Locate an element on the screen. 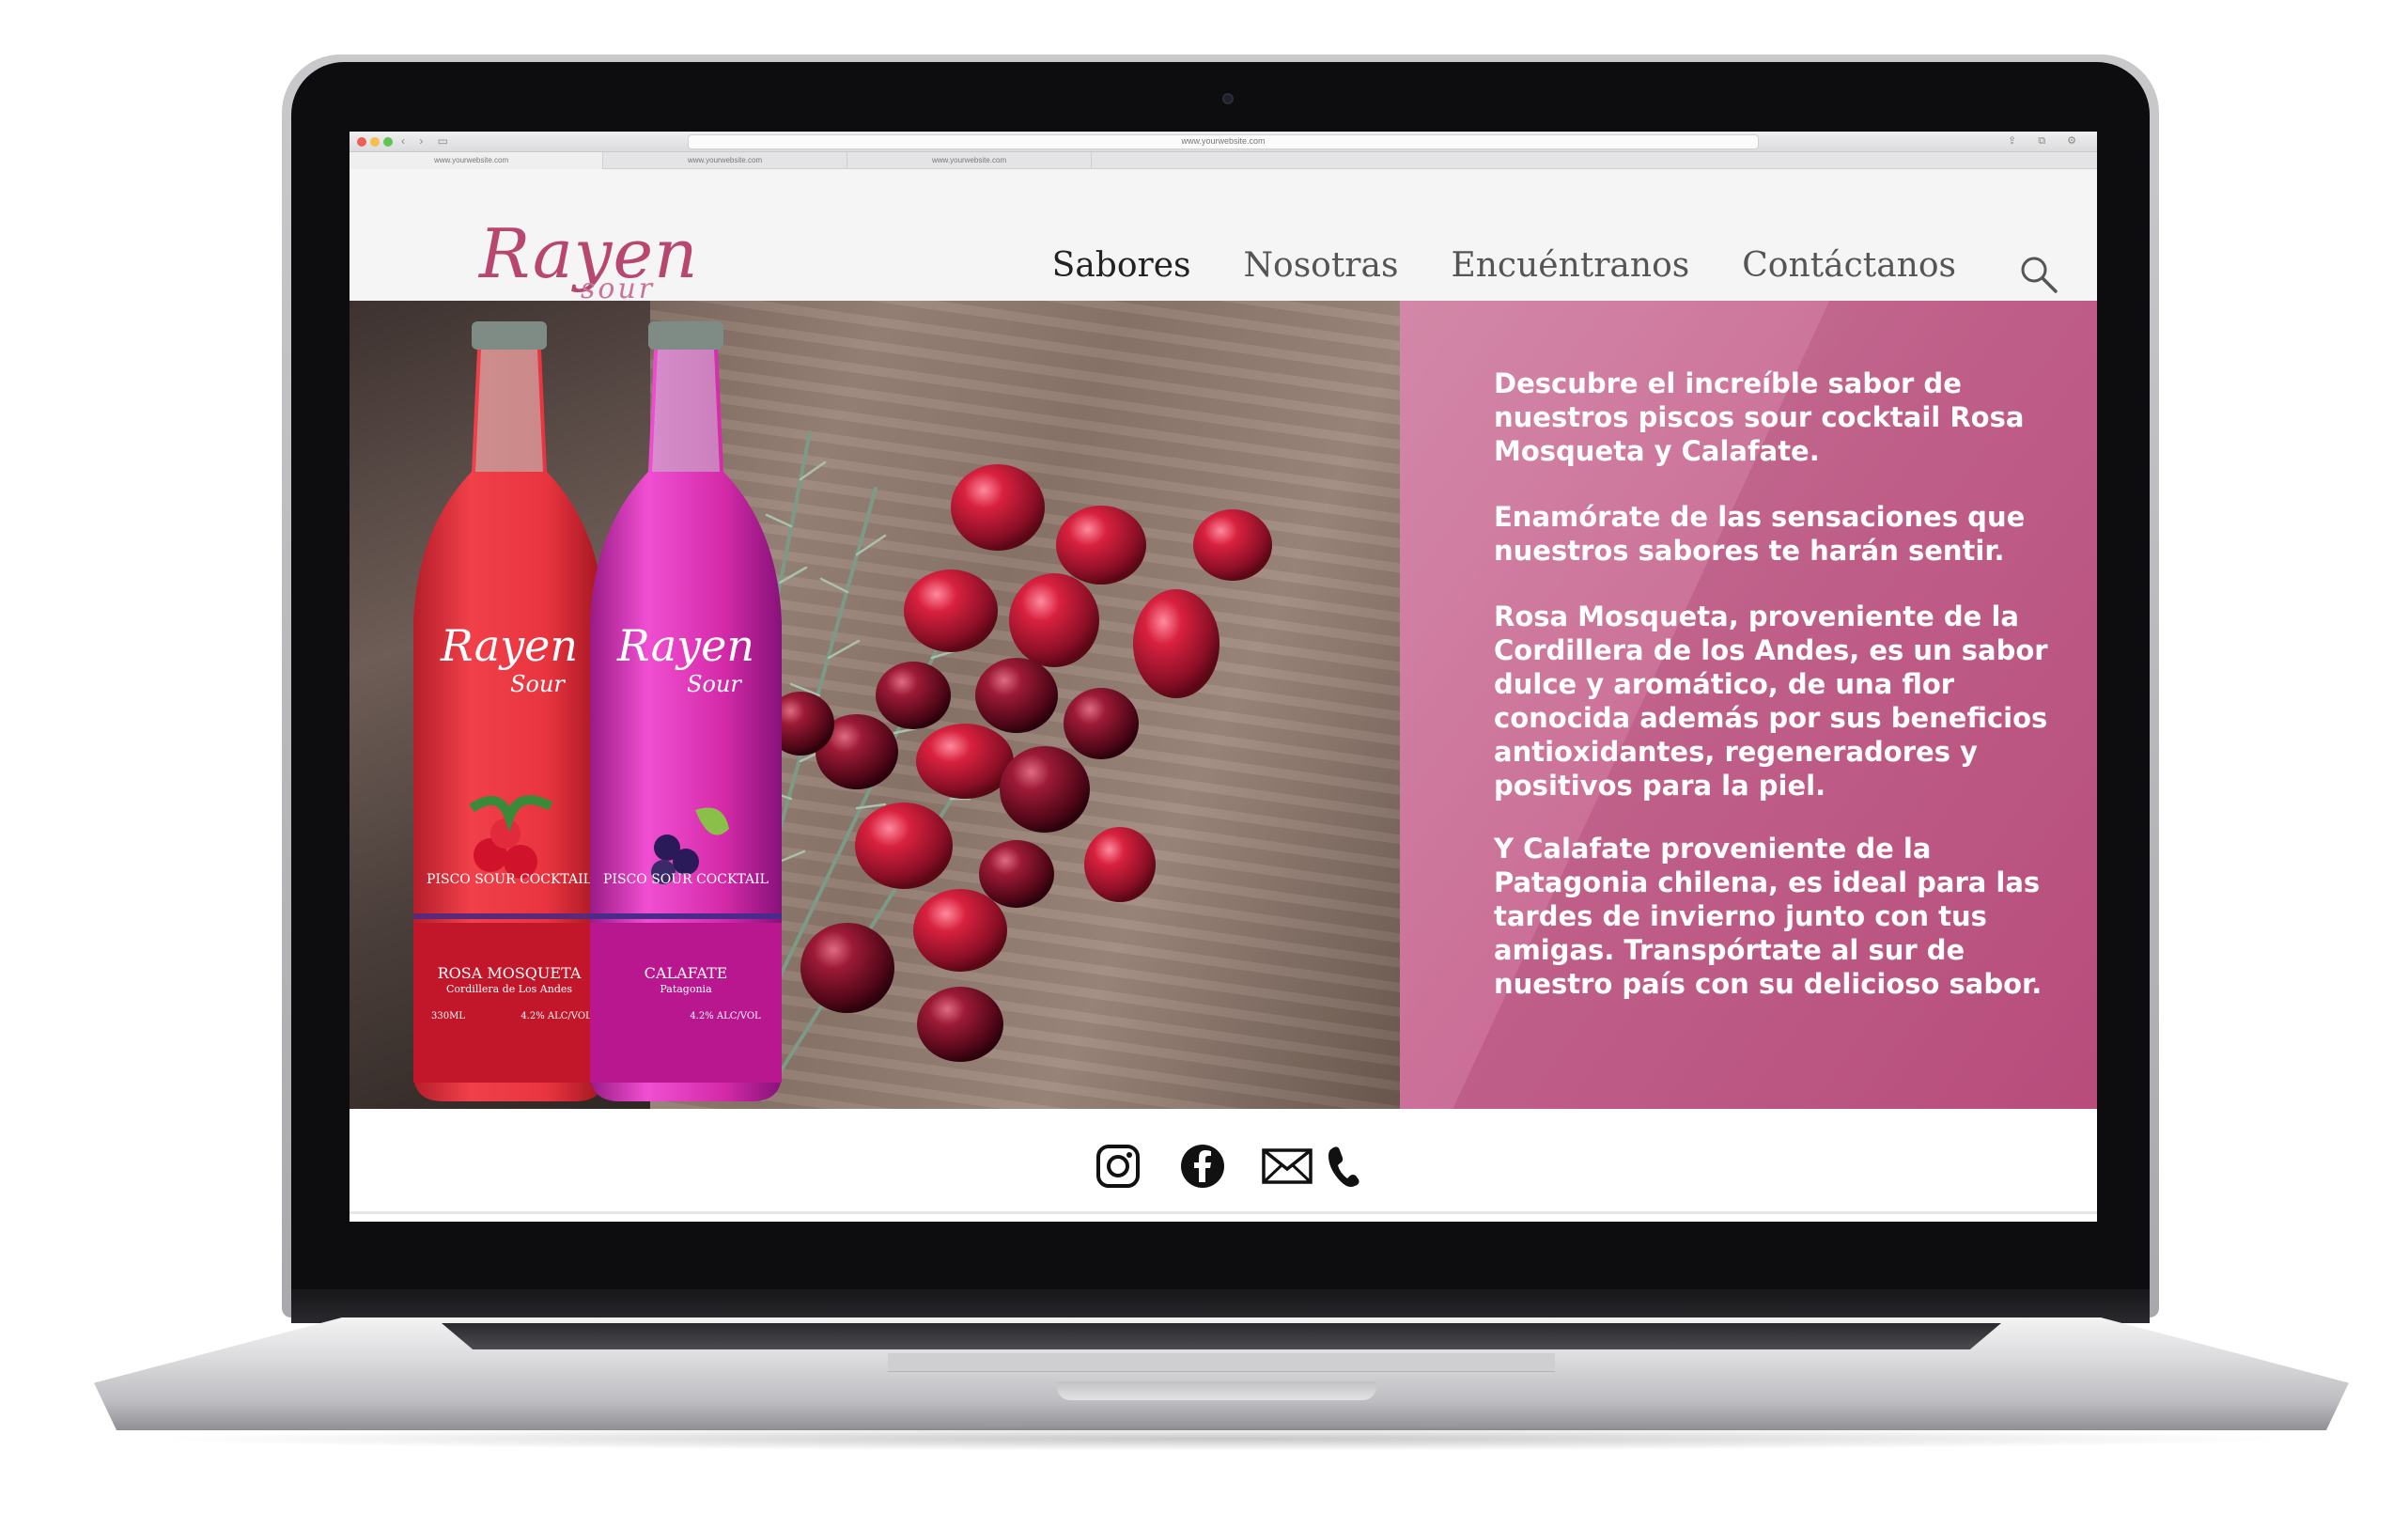  browser-toolbar: ‹ › ▭ www.yourwebsite.com ⇪ ⧉ ⚙ is located at coordinates (1223, 142).